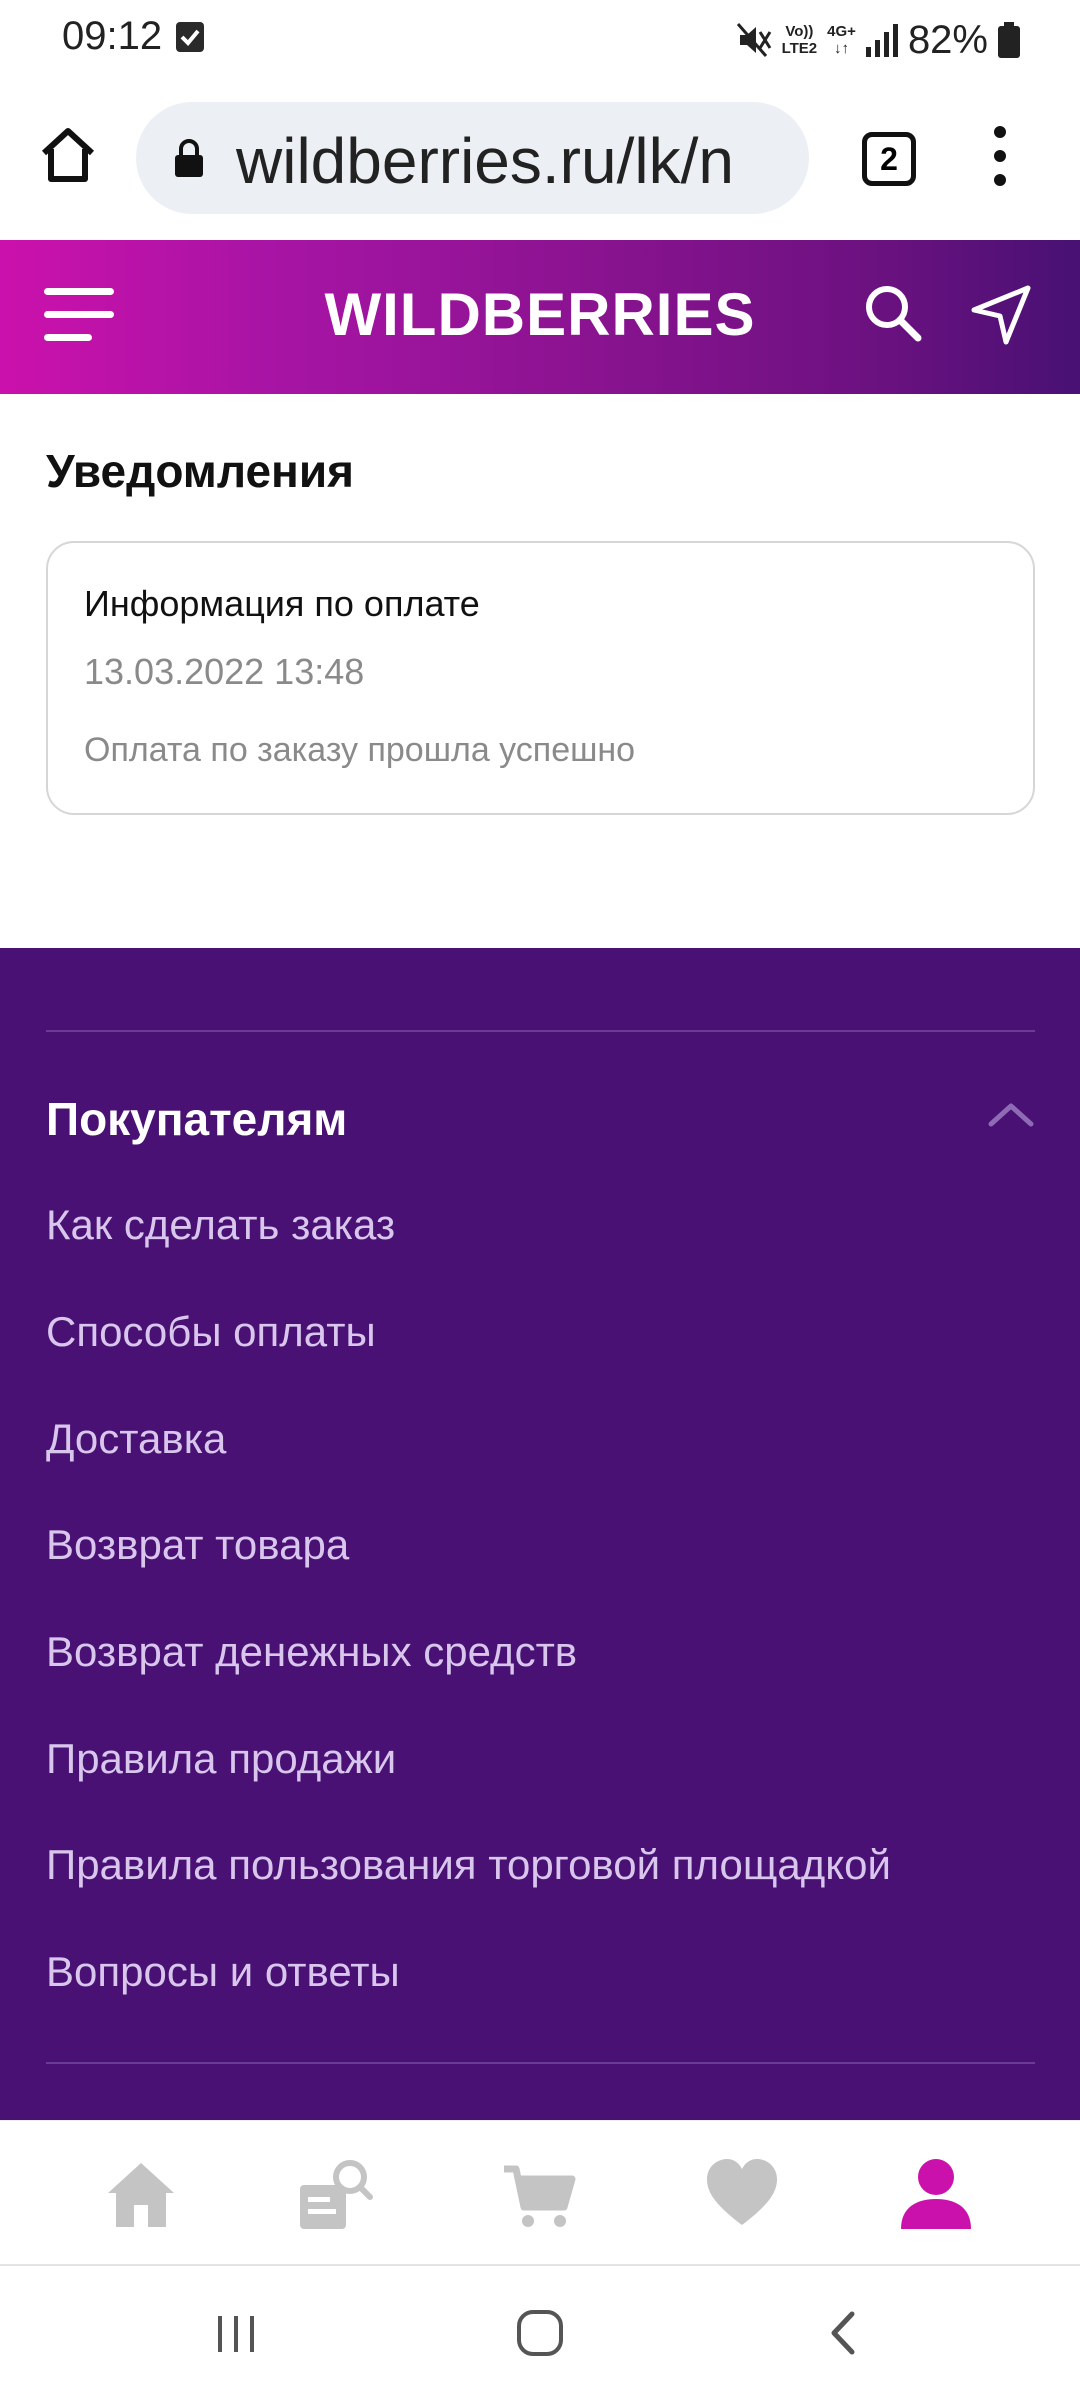 The width and height of the screenshot is (1080, 2400). I want to click on geo-location-button, so click(1002, 314).